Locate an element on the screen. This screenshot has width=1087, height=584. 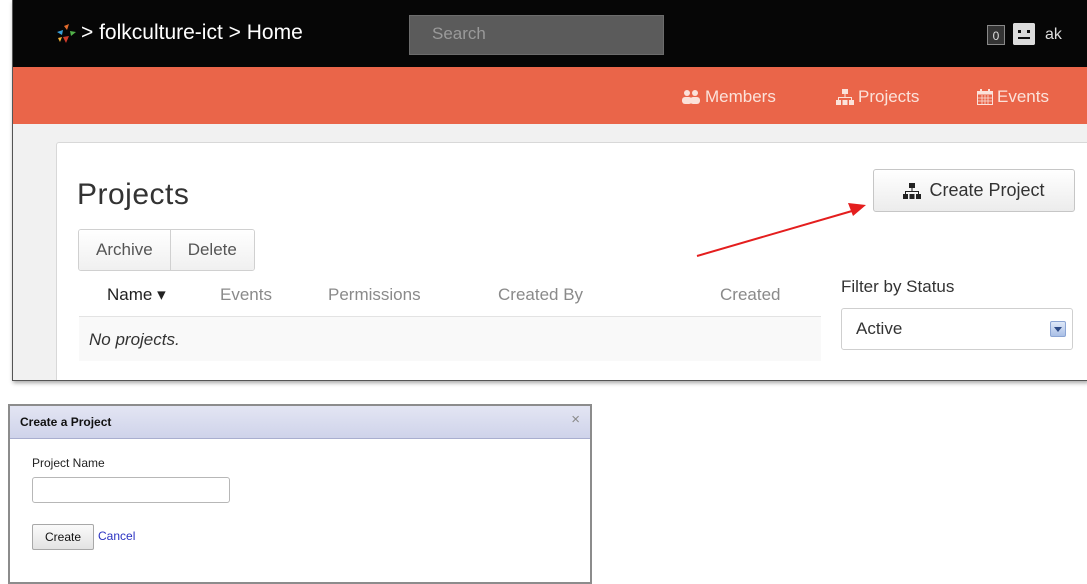
archive-button: Archive is located at coordinates (124, 250).